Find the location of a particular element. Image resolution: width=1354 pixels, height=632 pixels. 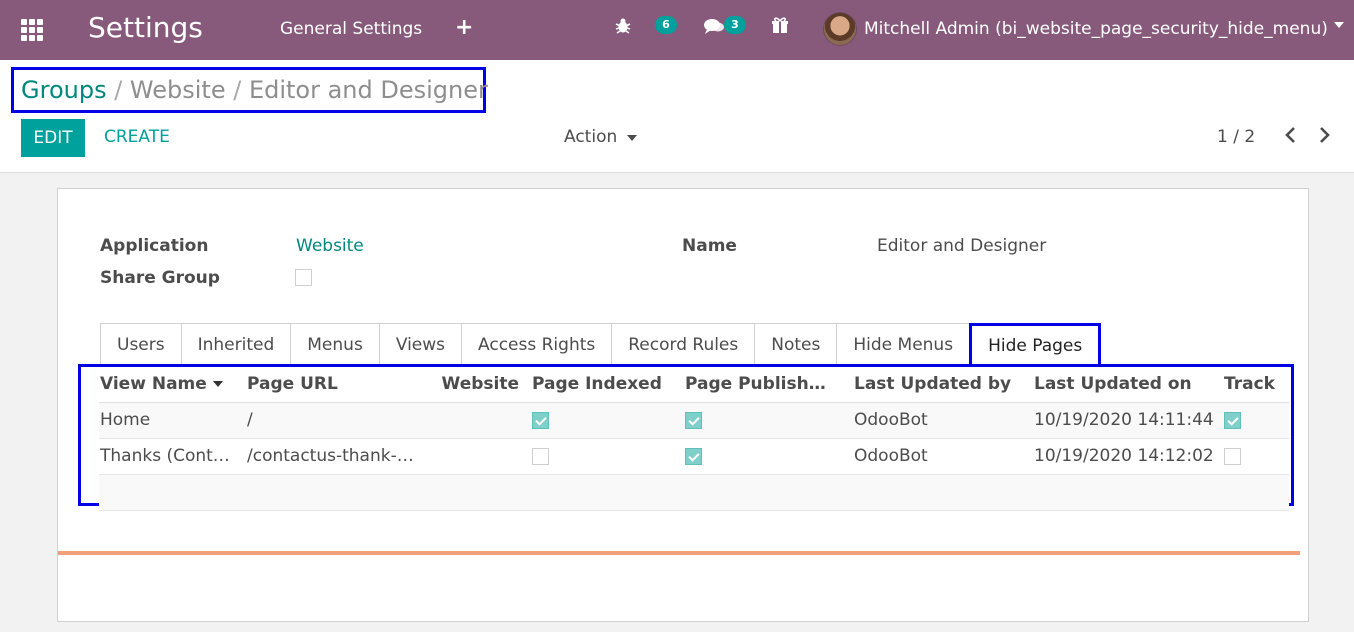

apps-grid-icon is located at coordinates (33, 30).